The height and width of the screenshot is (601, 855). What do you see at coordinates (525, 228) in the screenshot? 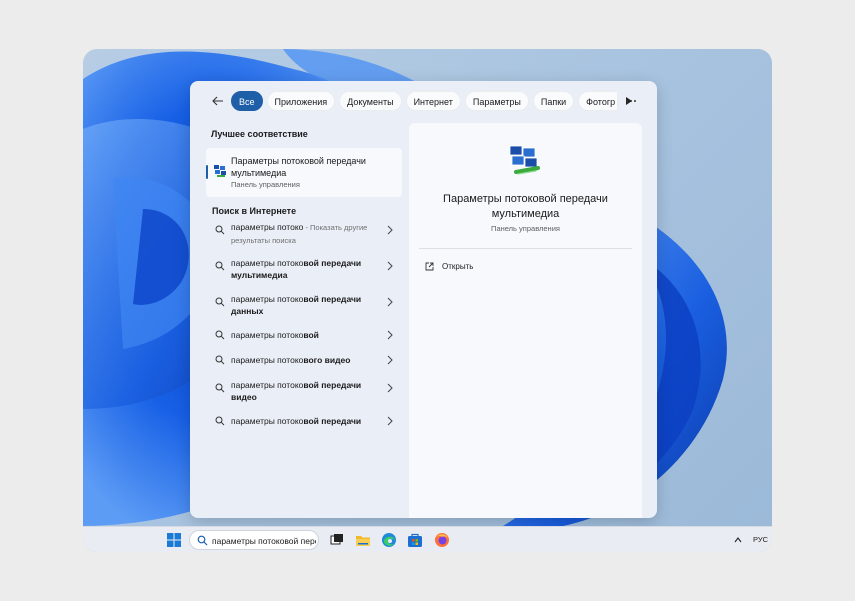
I see `detail-subtitle: Панель управления` at bounding box center [525, 228].